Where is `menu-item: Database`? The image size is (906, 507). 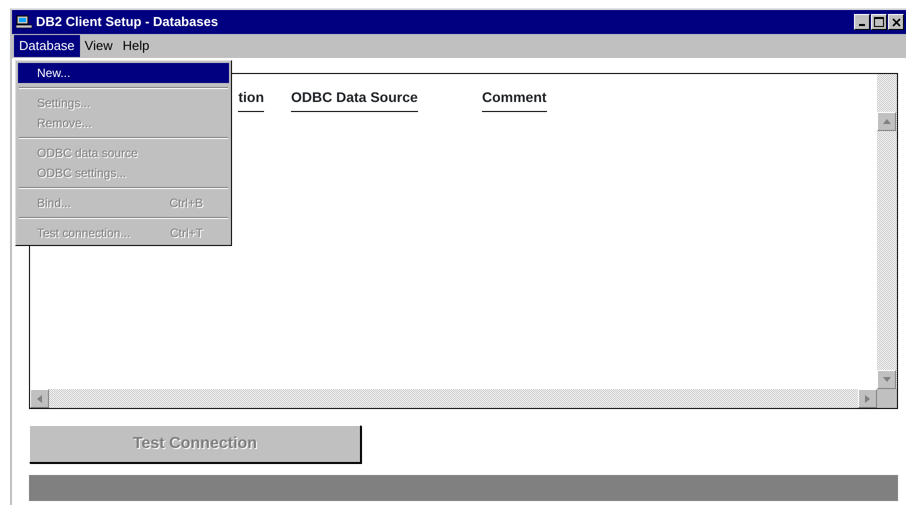
menu-item: Database is located at coordinates (47, 46).